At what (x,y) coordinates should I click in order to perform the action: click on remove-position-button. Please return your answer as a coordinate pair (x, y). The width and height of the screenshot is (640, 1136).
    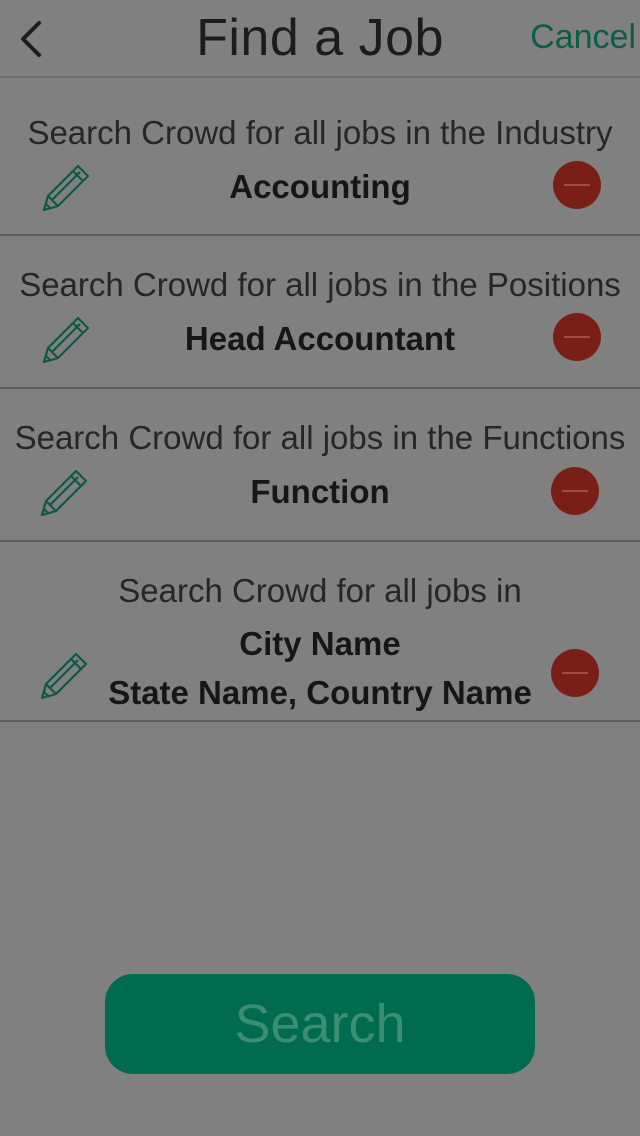
    Looking at the image, I should click on (577, 337).